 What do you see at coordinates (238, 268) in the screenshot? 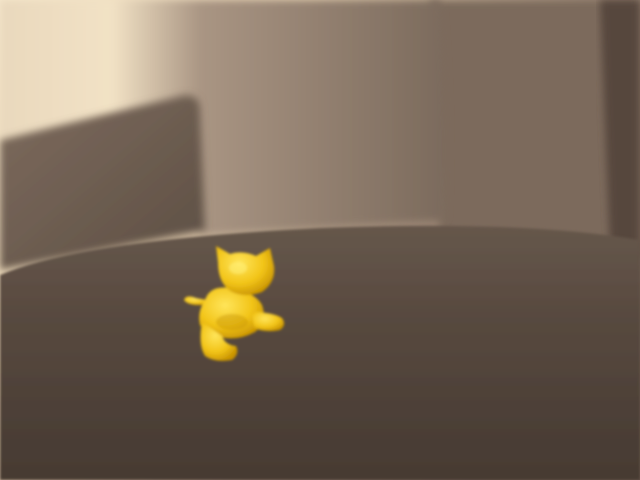
I see `kitten-highlight` at bounding box center [238, 268].